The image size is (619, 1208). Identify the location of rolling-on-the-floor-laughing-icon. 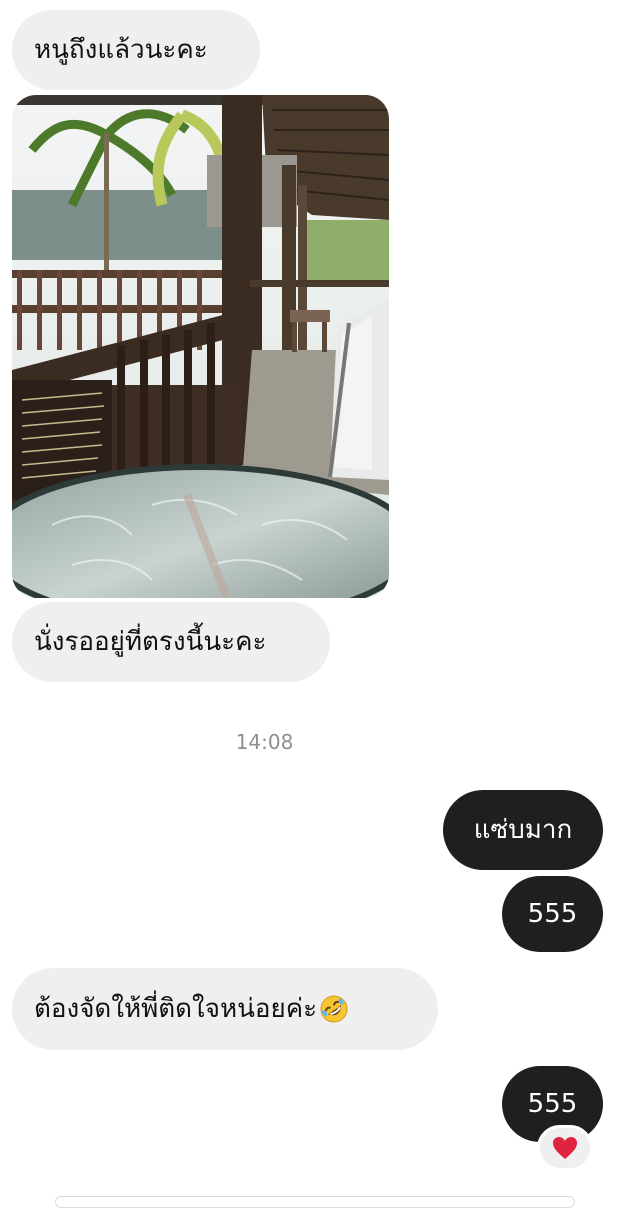
(334, 1009).